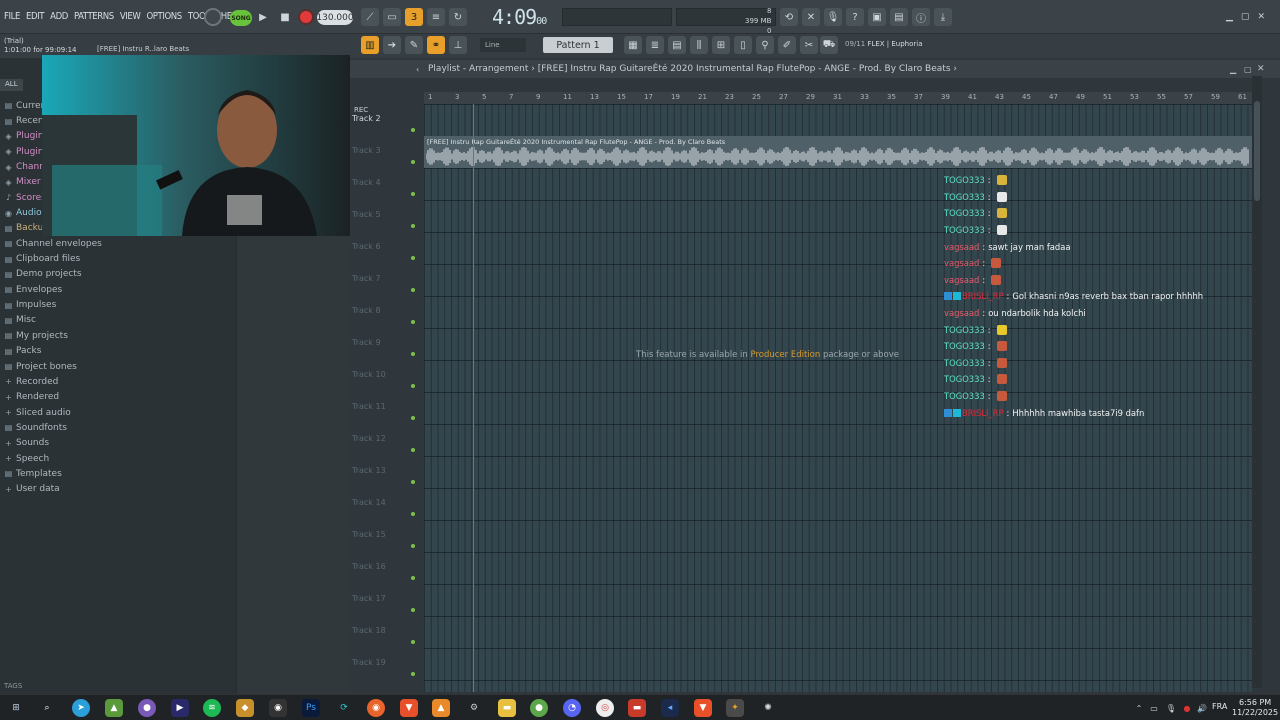 The width and height of the screenshot is (1280, 720). What do you see at coordinates (384, 120) in the screenshot?
I see `track-header: Track 2` at bounding box center [384, 120].